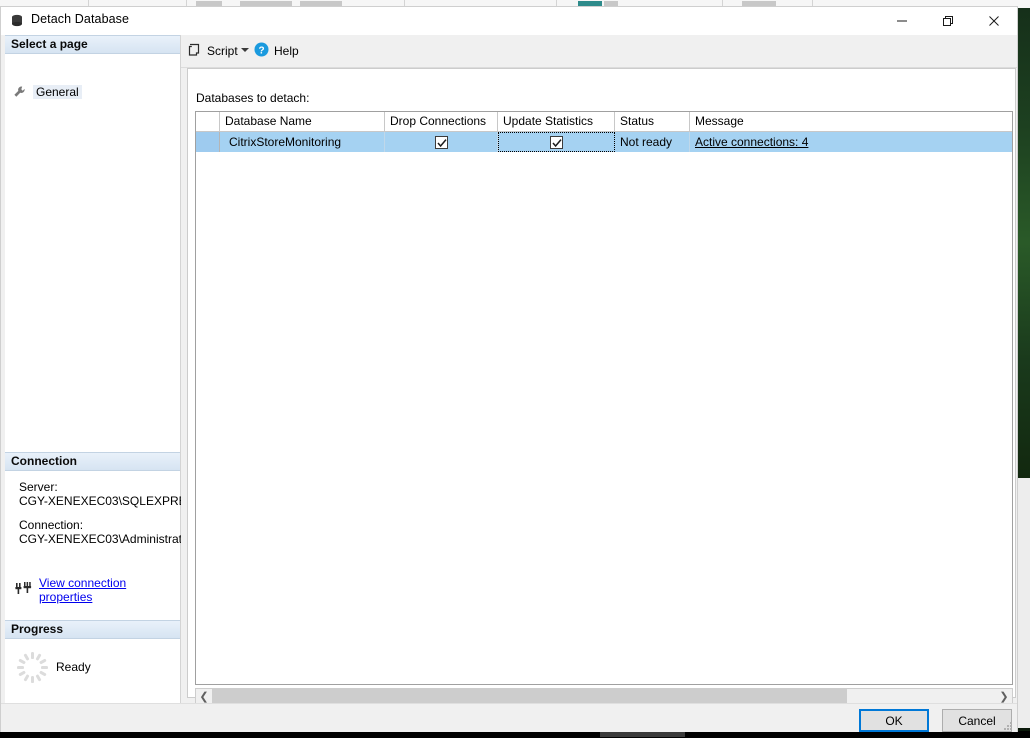 The image size is (1030, 738). I want to click on scrollbar-thumb, so click(530, 696).